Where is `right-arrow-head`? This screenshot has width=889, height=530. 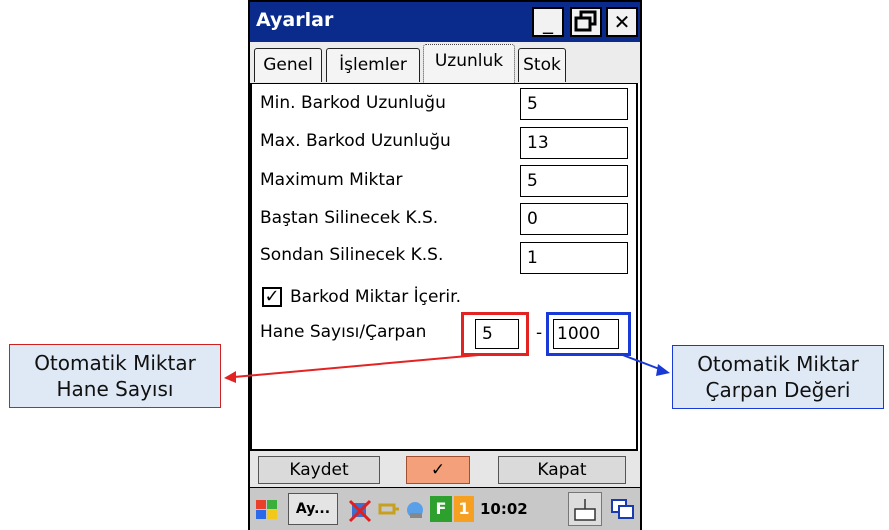
right-arrow-head is located at coordinates (663, 370).